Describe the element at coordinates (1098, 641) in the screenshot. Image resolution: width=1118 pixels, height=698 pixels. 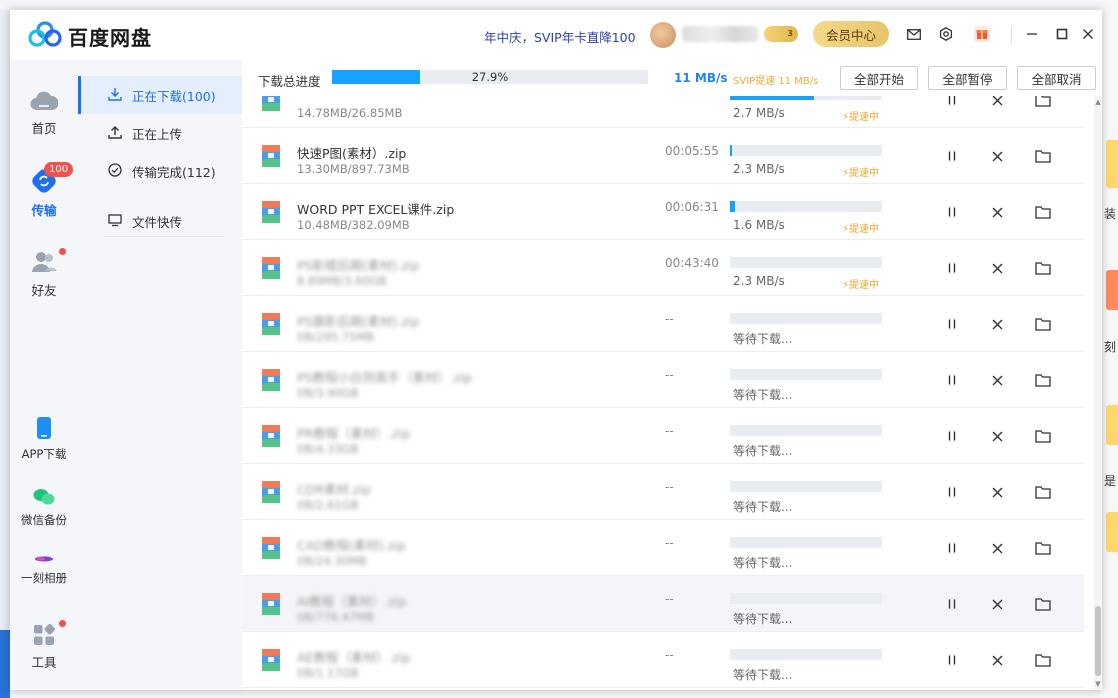
I see `scrollbar-thumb` at that location.